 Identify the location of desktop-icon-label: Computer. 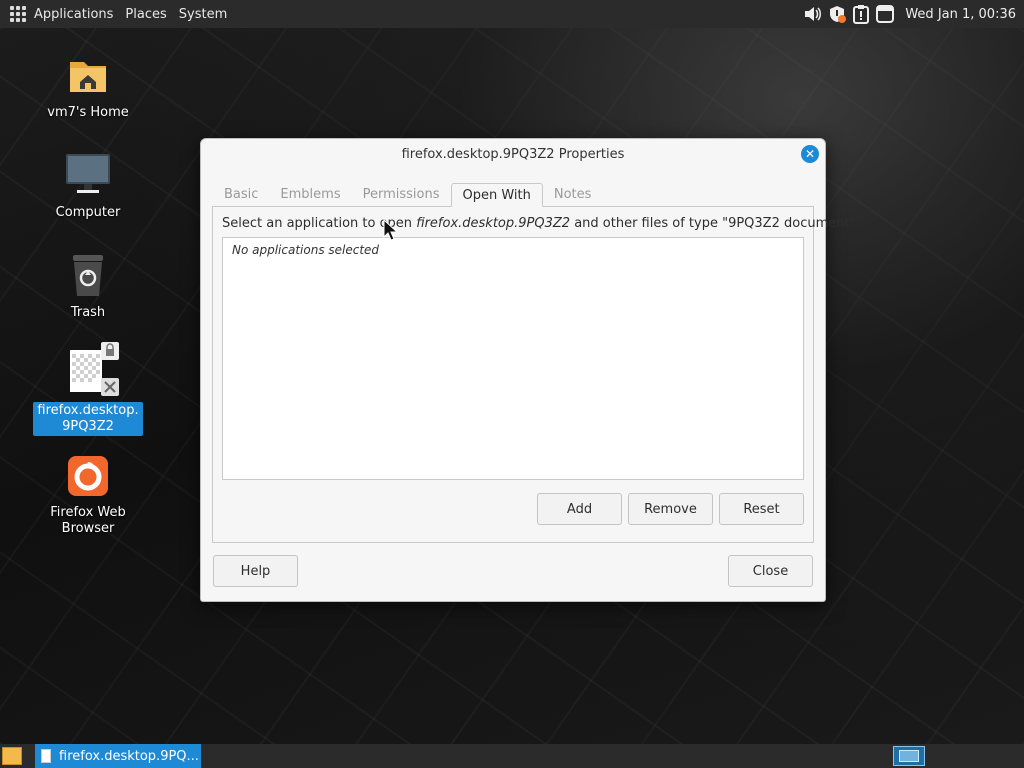
(88, 212).